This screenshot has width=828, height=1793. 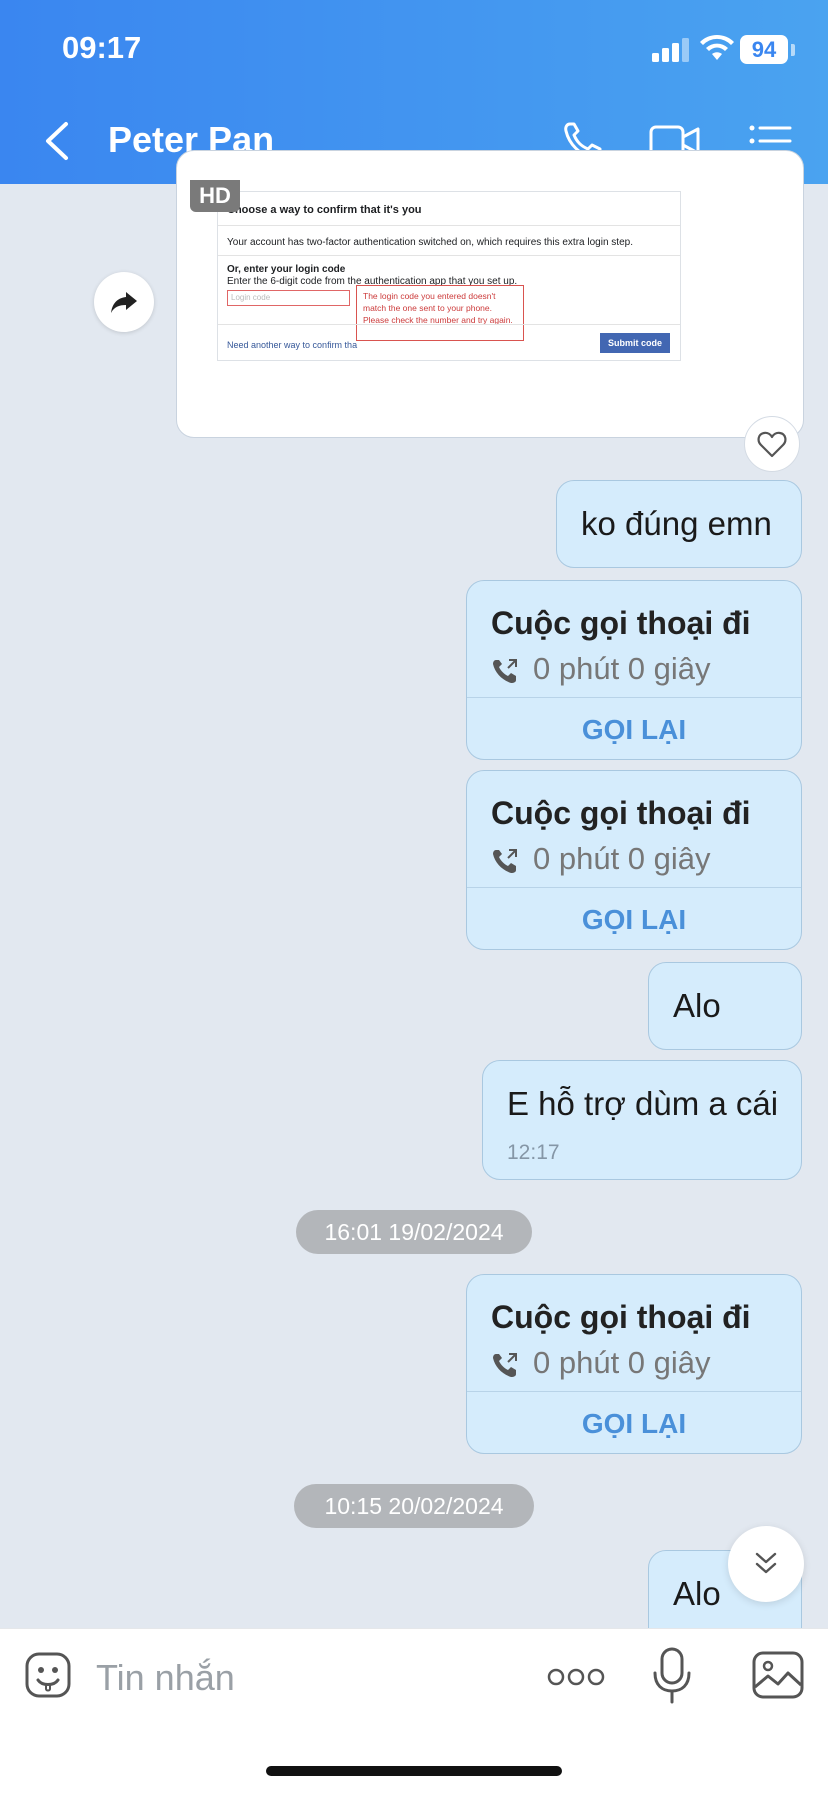 What do you see at coordinates (292, 345) in the screenshot?
I see `screenshot-link: Need another way to confirm tha` at bounding box center [292, 345].